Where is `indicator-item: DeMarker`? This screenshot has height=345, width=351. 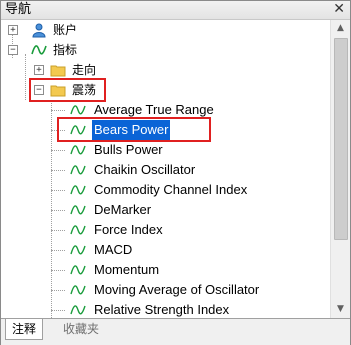
indicator-item: DeMarker is located at coordinates (165, 210).